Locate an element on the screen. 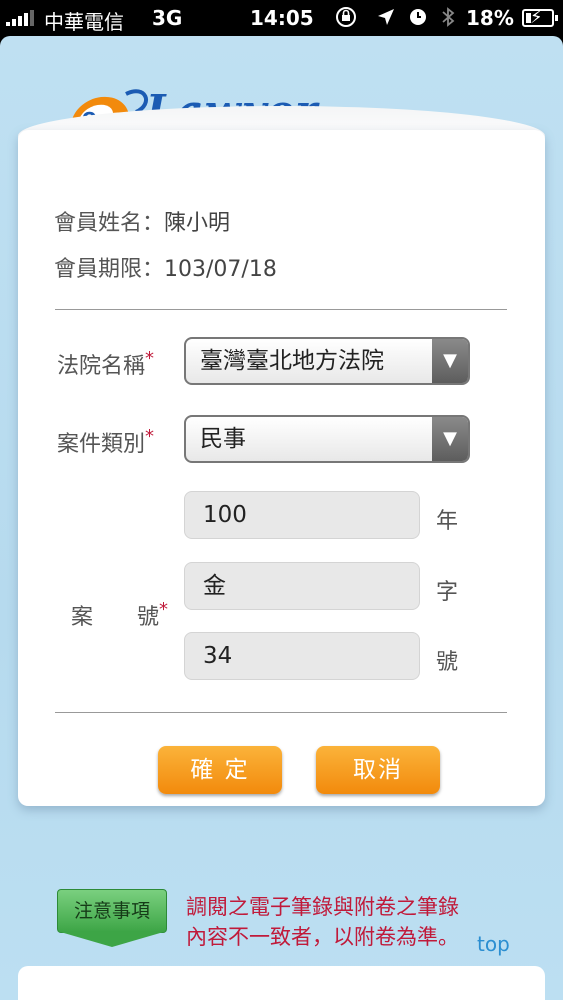 This screenshot has height=1000, width=563. member-expiry-label: 會員期限： is located at coordinates (109, 269).